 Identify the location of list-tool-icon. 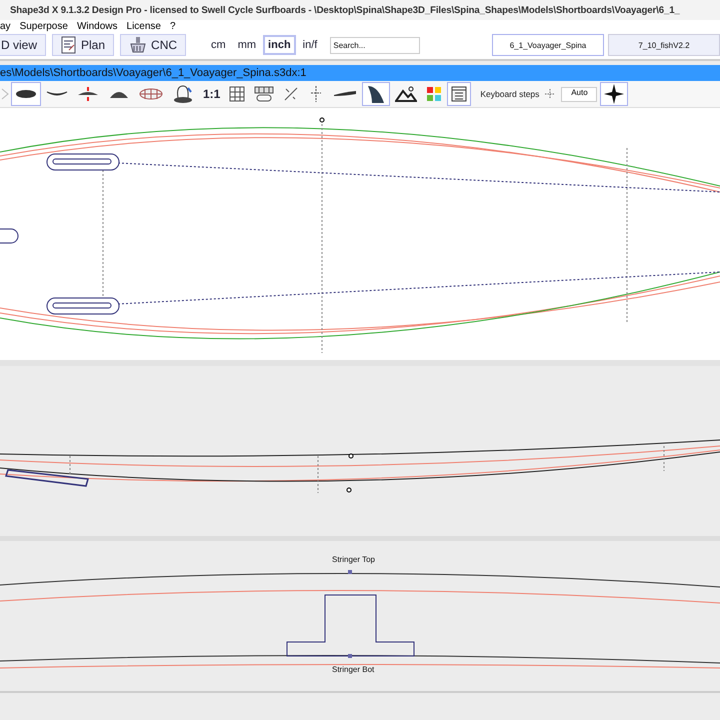
(459, 94).